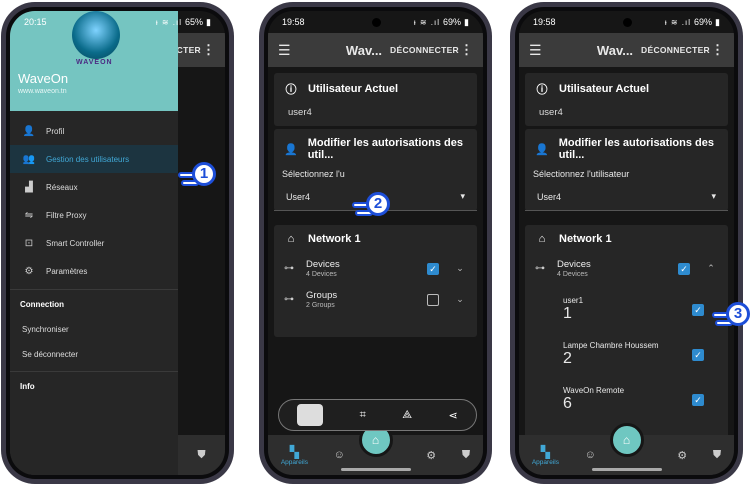  Describe the element at coordinates (334, 239) in the screenshot. I see `card-title: Network 1` at that location.